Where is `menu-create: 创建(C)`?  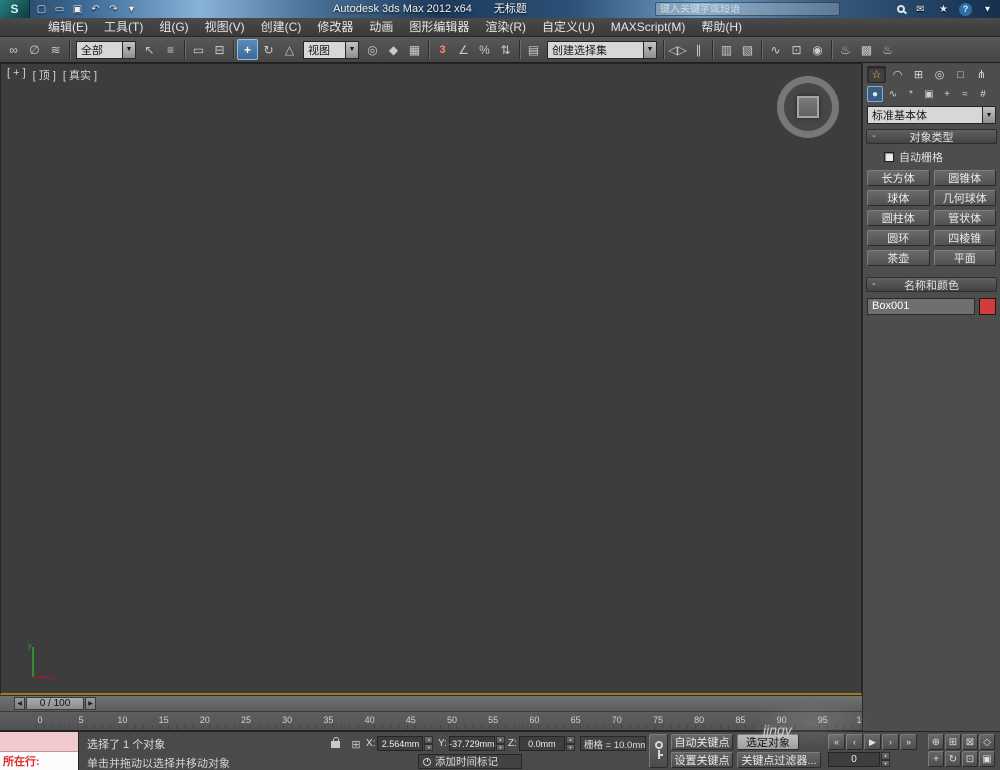 menu-create: 创建(C) is located at coordinates (281, 27).